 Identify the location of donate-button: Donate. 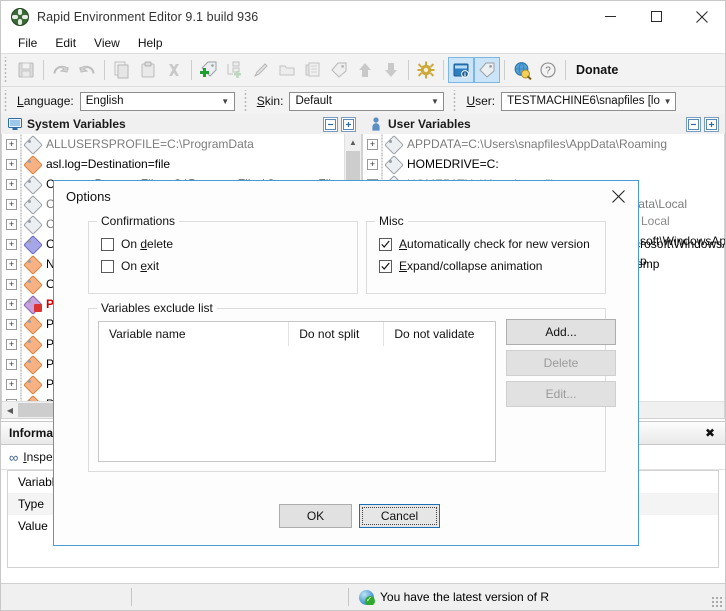
(597, 70).